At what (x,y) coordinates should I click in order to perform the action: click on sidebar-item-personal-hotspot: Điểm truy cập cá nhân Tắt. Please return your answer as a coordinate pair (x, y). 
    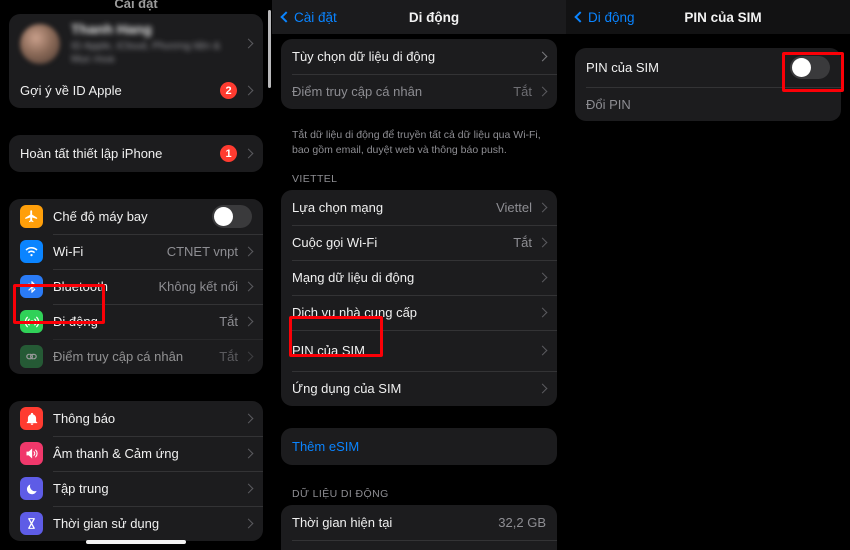
    Looking at the image, I should click on (136, 356).